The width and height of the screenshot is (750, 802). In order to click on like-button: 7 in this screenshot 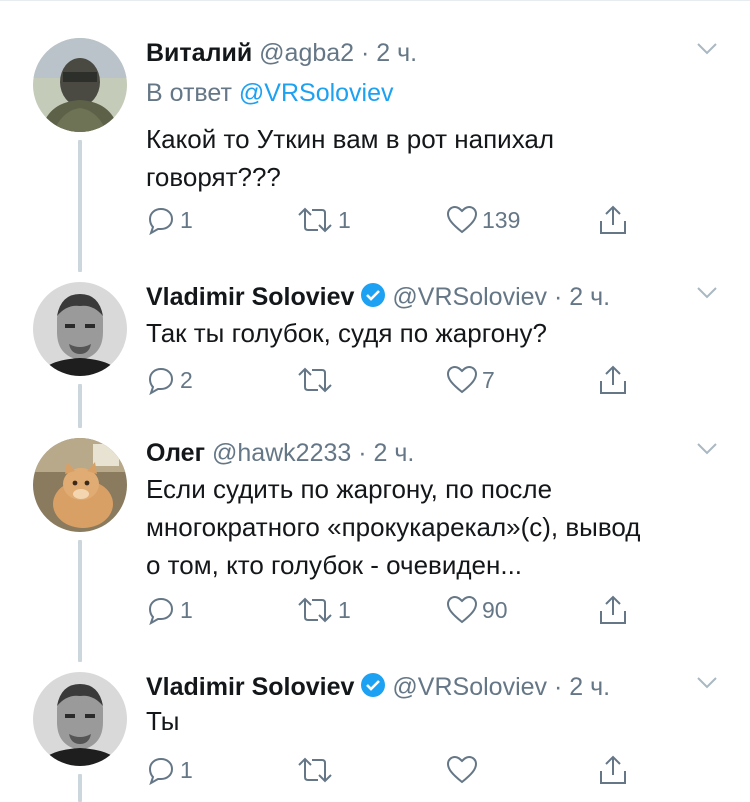, I will do `click(470, 380)`.